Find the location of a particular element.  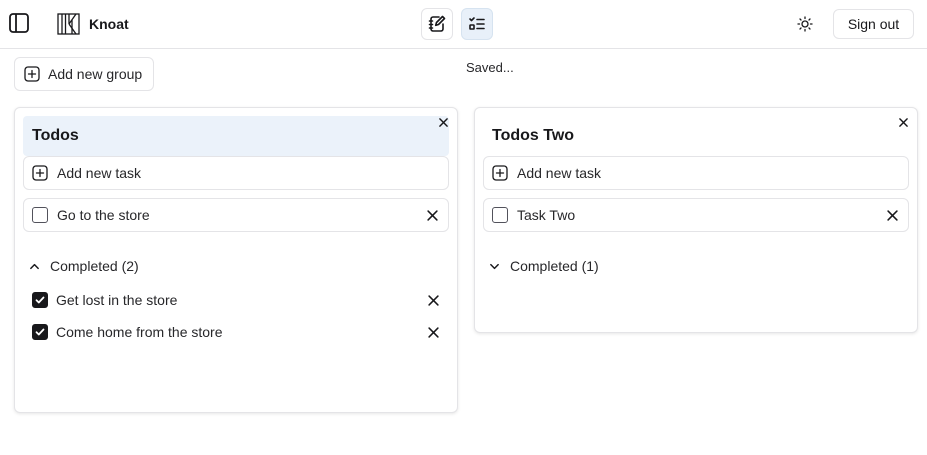

chevron-up-icon is located at coordinates (34, 266).